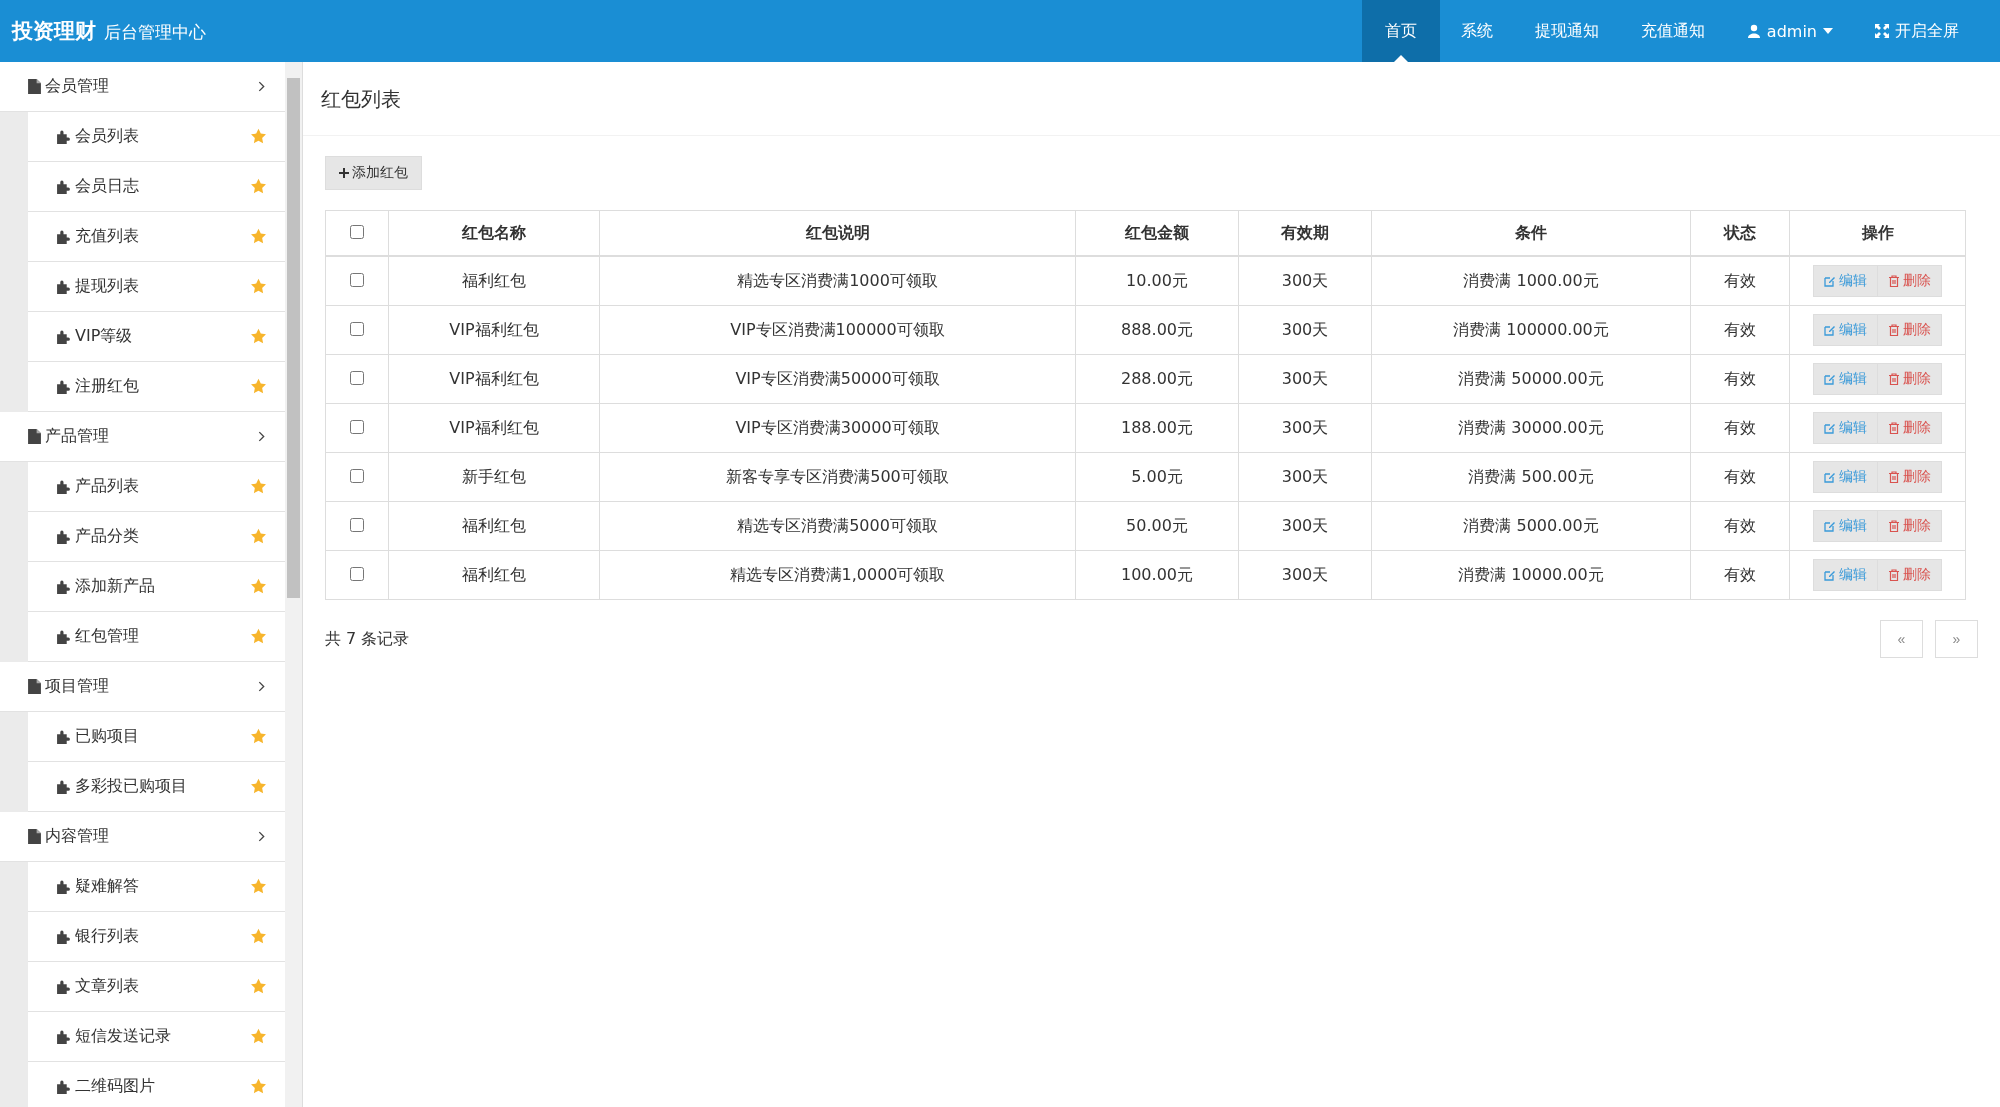  I want to click on sidebar-item: 充值列表, so click(156, 237).